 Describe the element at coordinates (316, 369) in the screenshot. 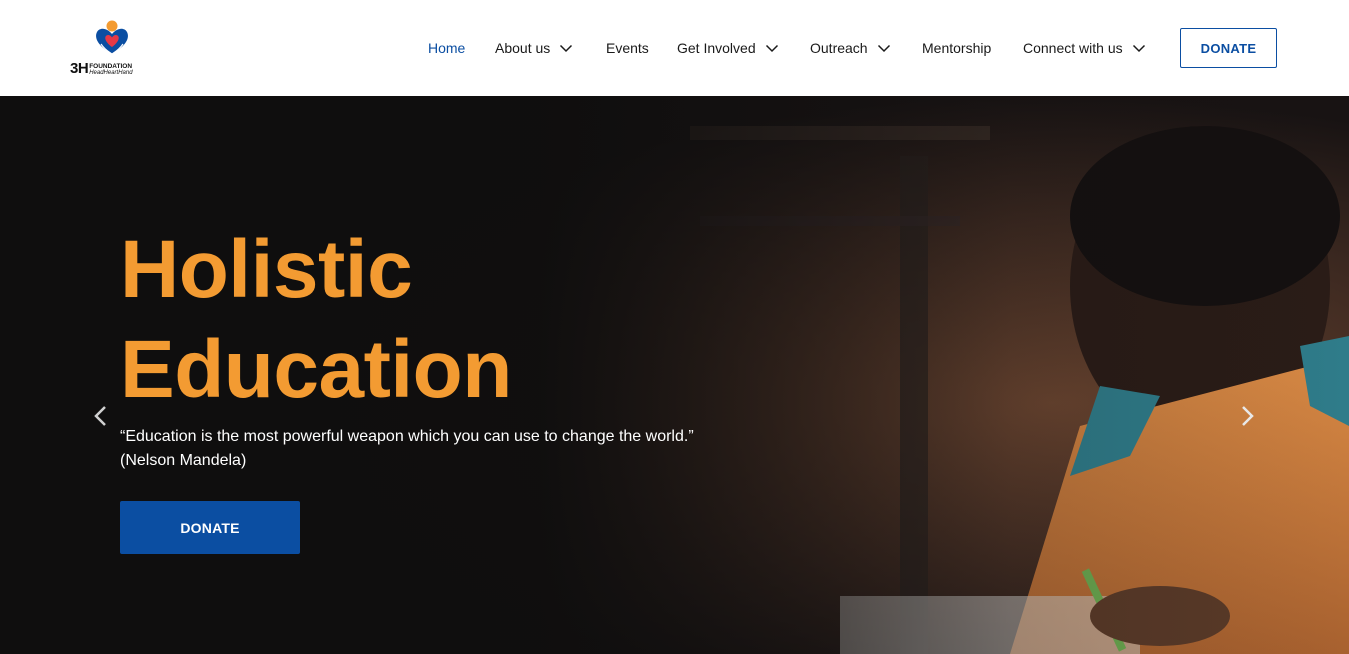

I see `hero-title-line2: Education` at that location.